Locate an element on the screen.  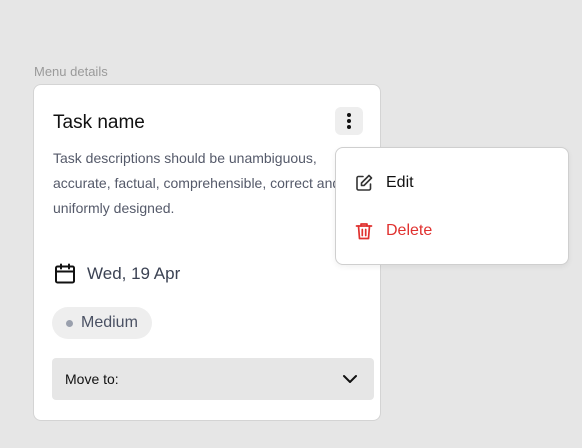
task-title: Task name is located at coordinates (99, 122).